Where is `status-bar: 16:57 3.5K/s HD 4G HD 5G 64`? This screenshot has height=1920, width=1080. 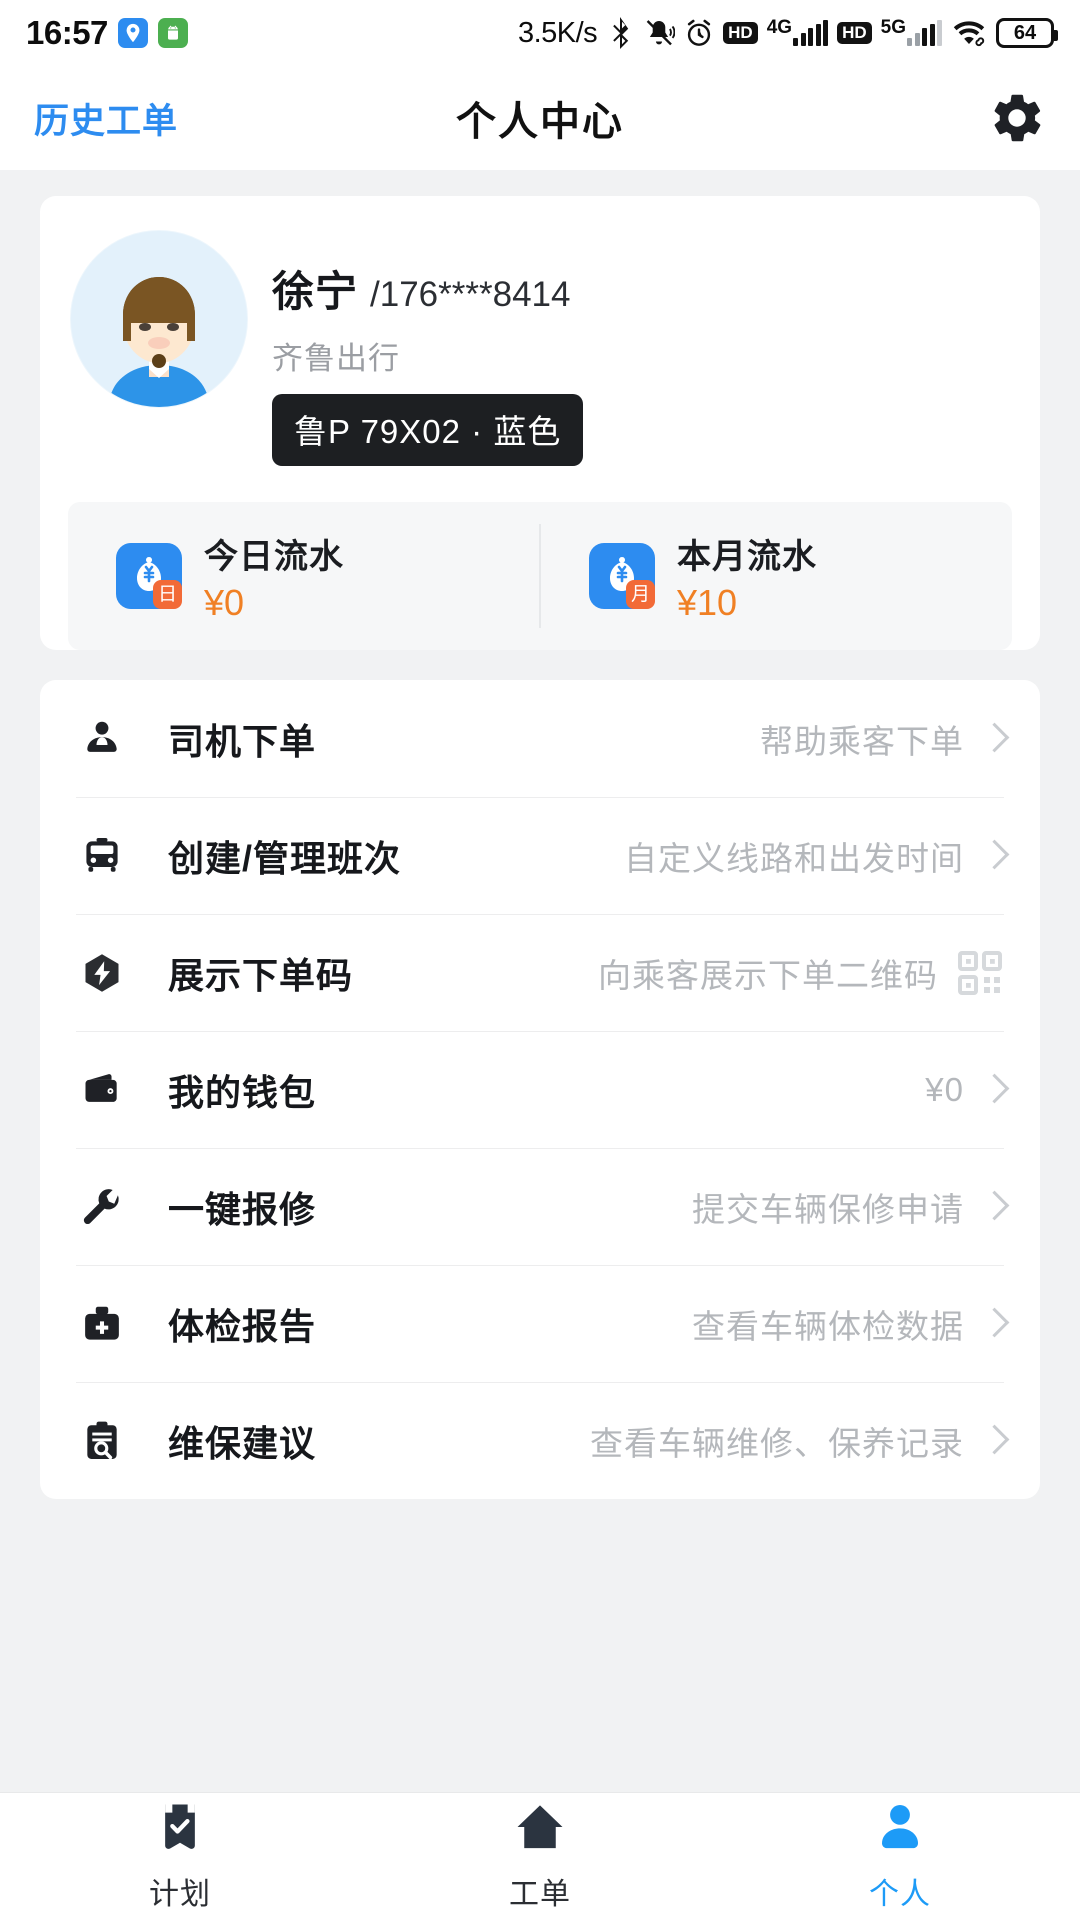 status-bar: 16:57 3.5K/s HD 4G HD 5G 64 is located at coordinates (540, 33).